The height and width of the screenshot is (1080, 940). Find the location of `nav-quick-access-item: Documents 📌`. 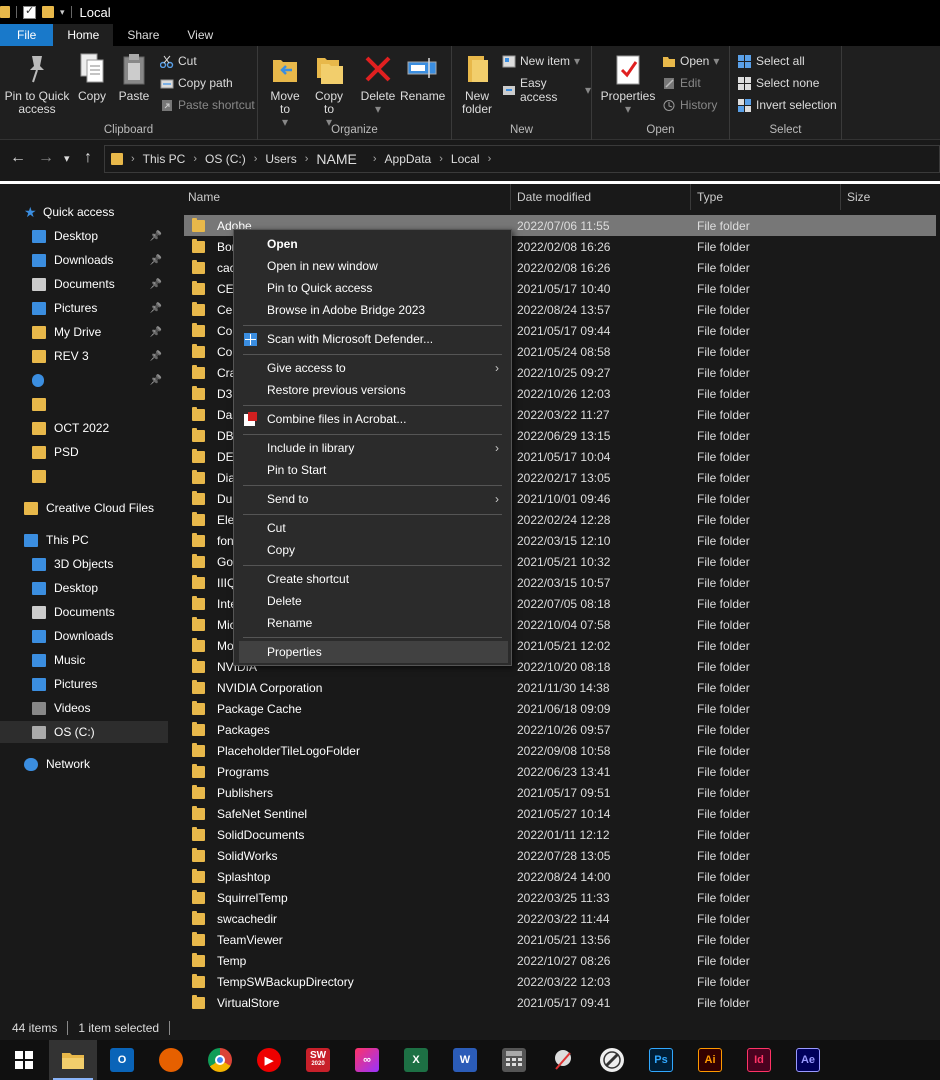

nav-quick-access-item: Documents 📌 is located at coordinates (84, 284).